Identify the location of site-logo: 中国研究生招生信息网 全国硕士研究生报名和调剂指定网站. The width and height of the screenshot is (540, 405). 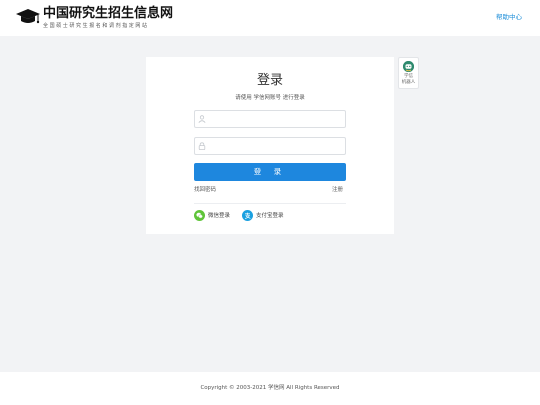
(96, 19).